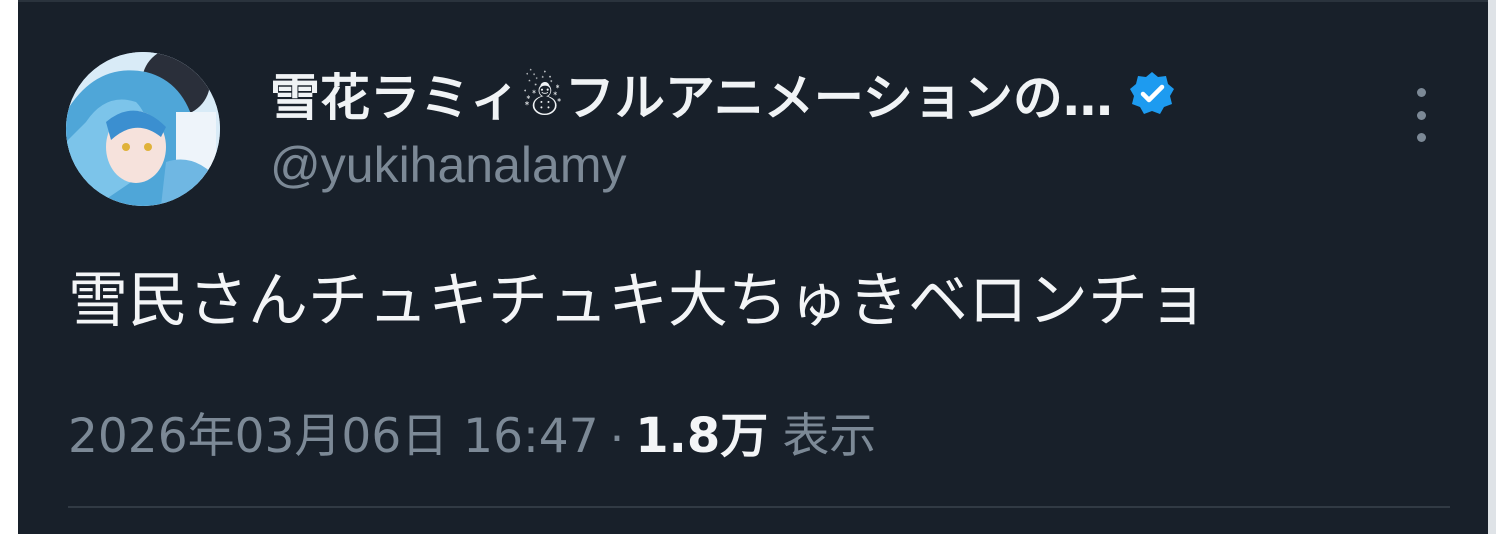 This screenshot has height=534, width=1496. Describe the element at coordinates (1492, 267) in the screenshot. I see `right-edge` at that location.